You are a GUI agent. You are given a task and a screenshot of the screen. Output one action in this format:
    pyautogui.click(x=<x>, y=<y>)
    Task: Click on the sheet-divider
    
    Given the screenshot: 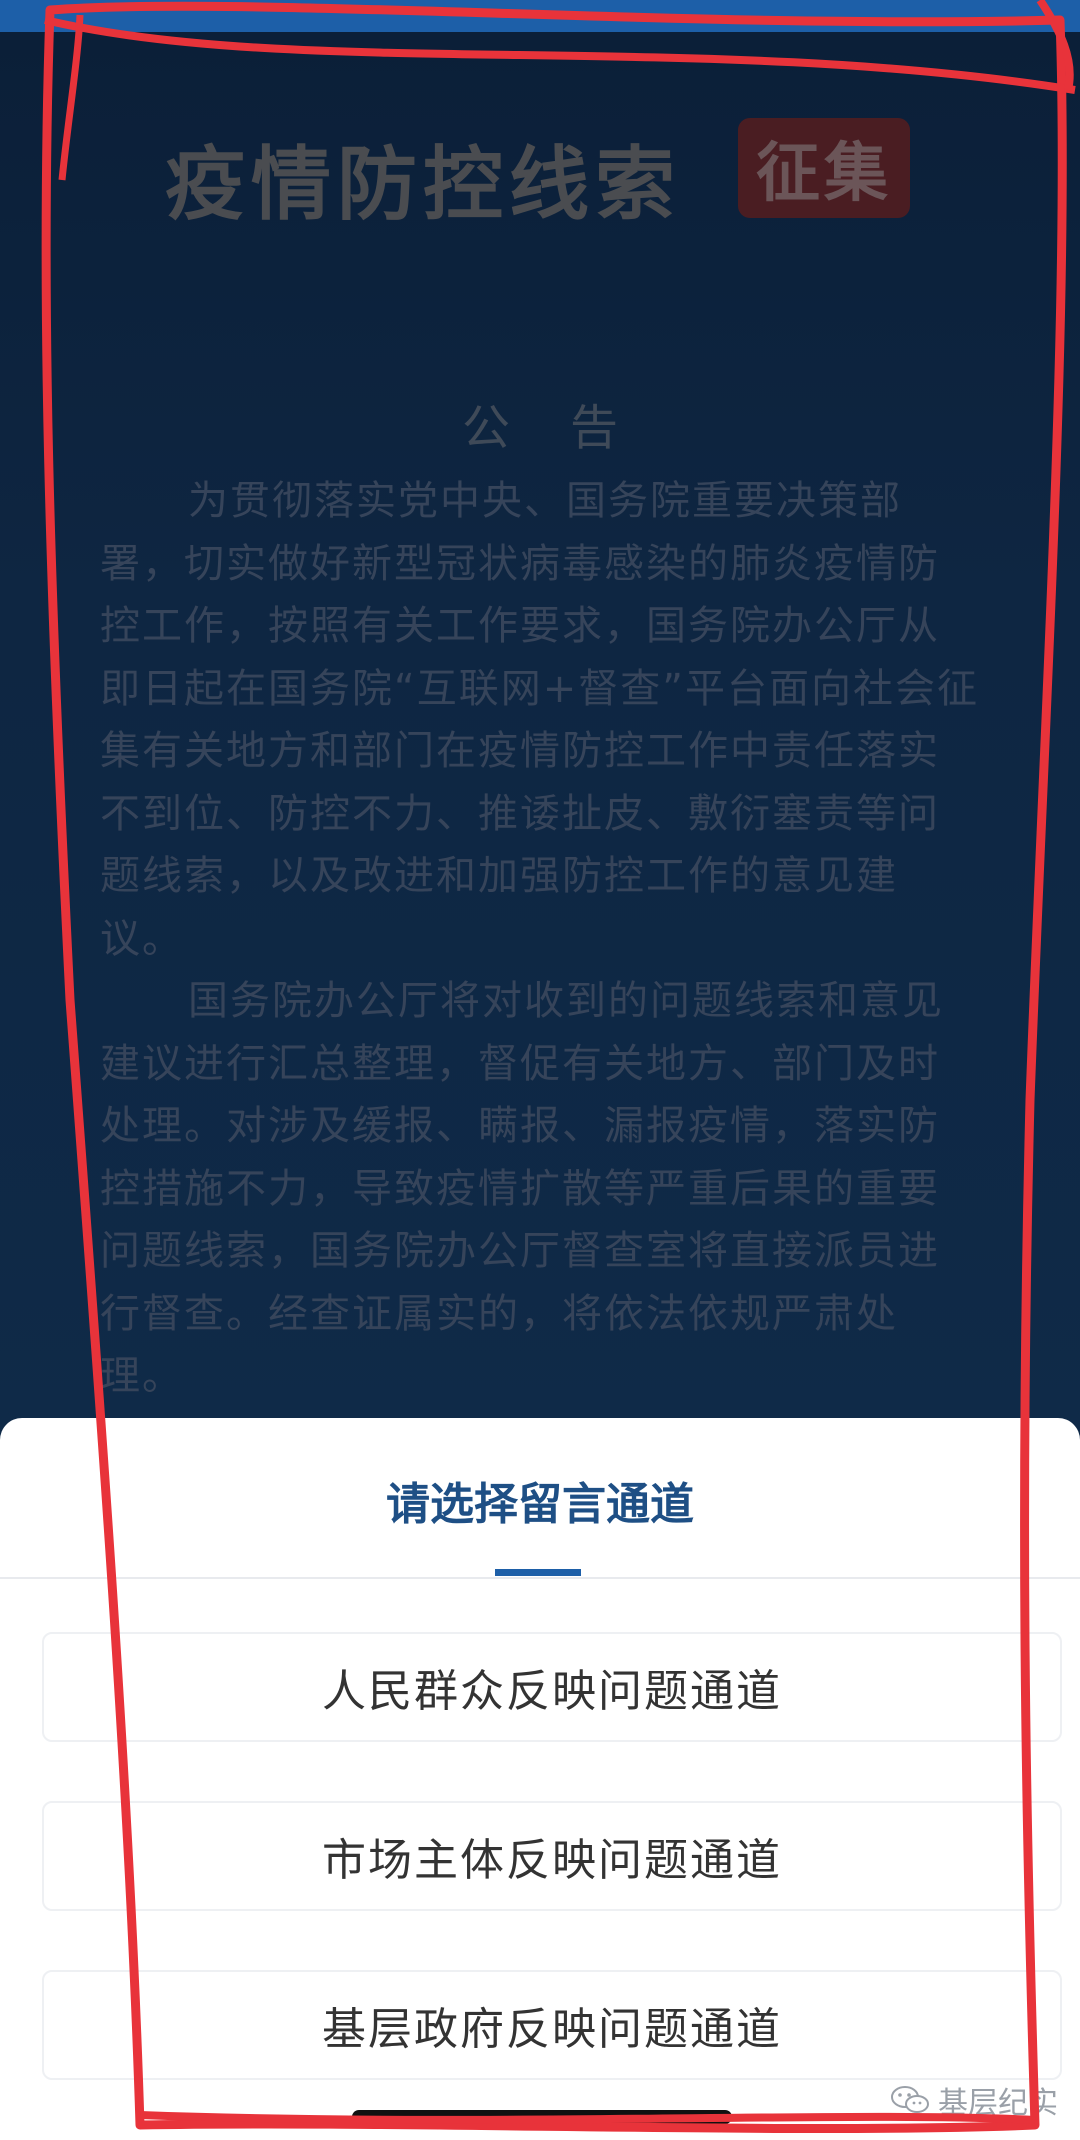 What is the action you would take?
    pyautogui.click(x=540, y=1578)
    